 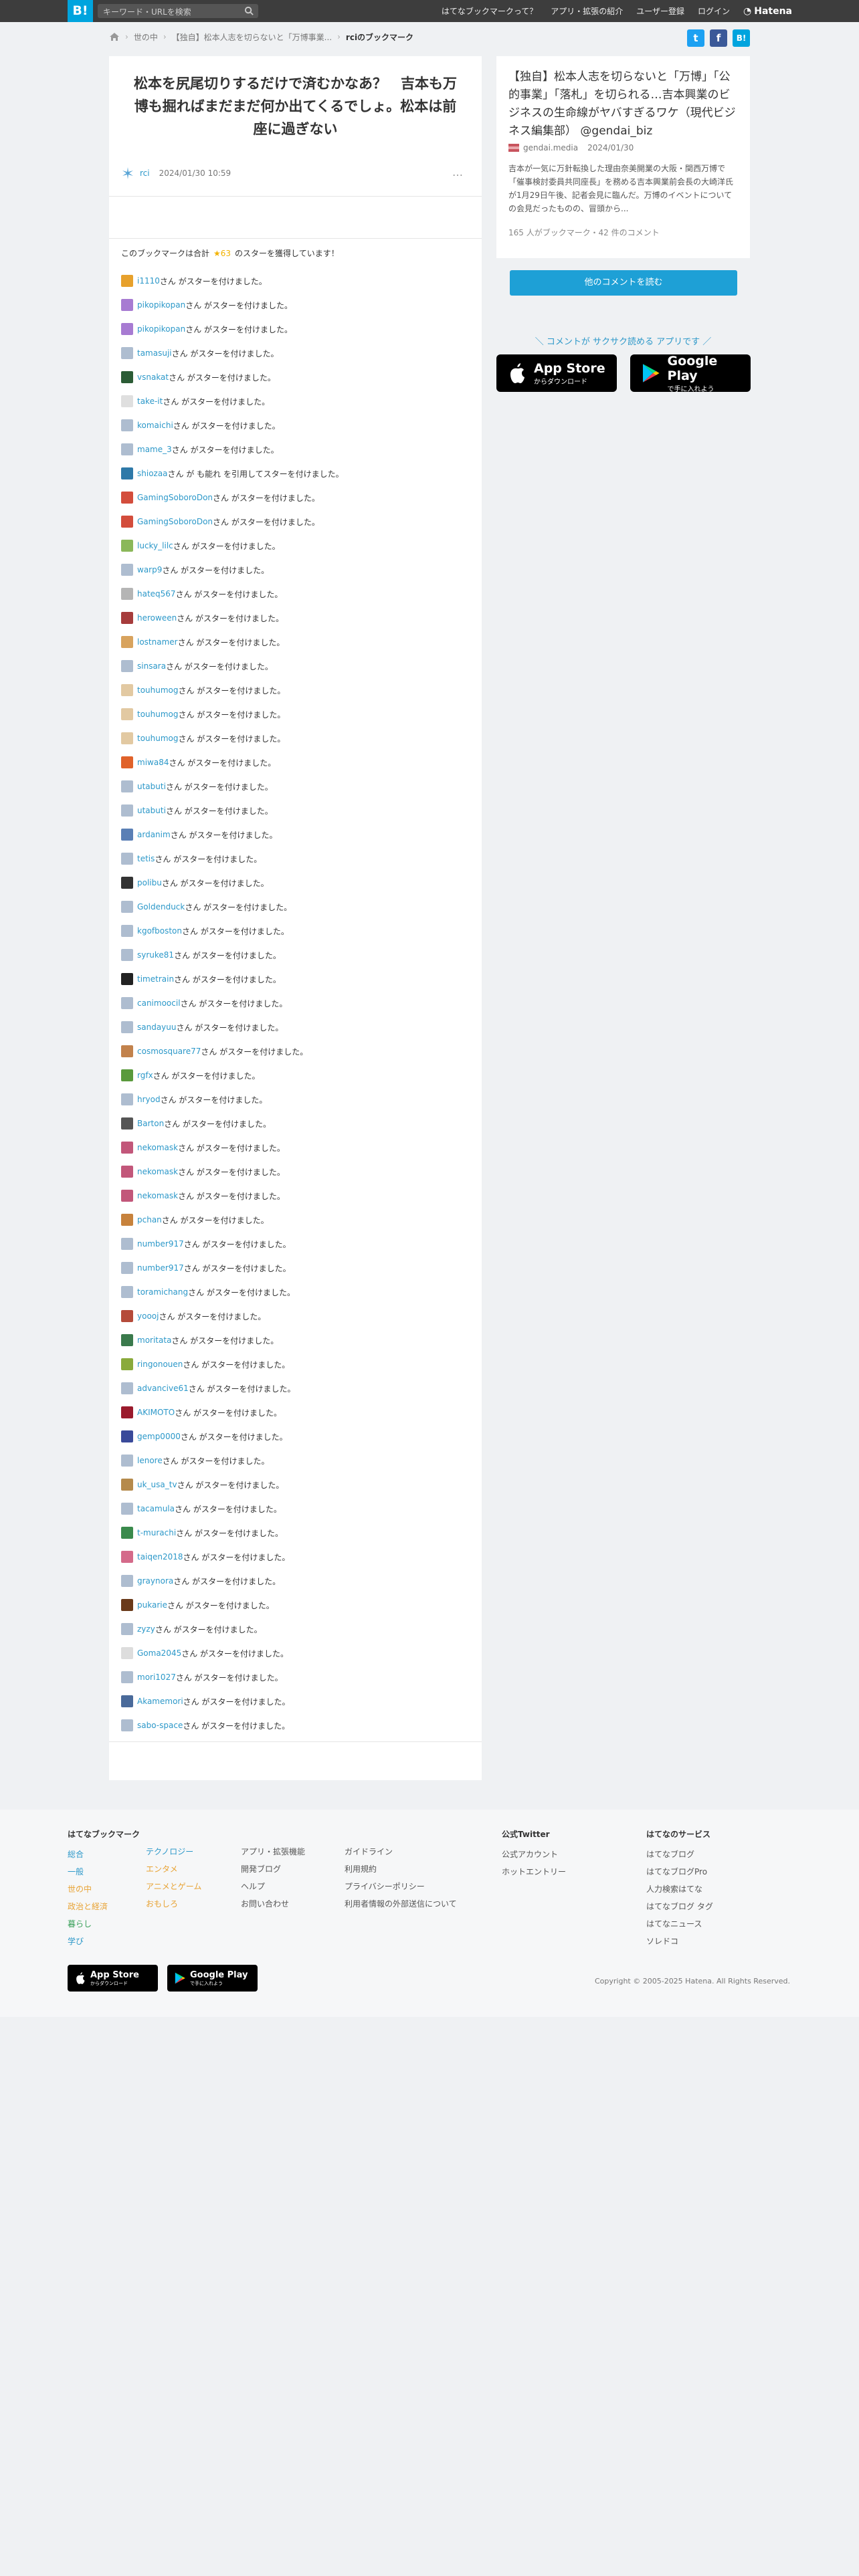 I want to click on star-username: tacamula, so click(x=156, y=1508).